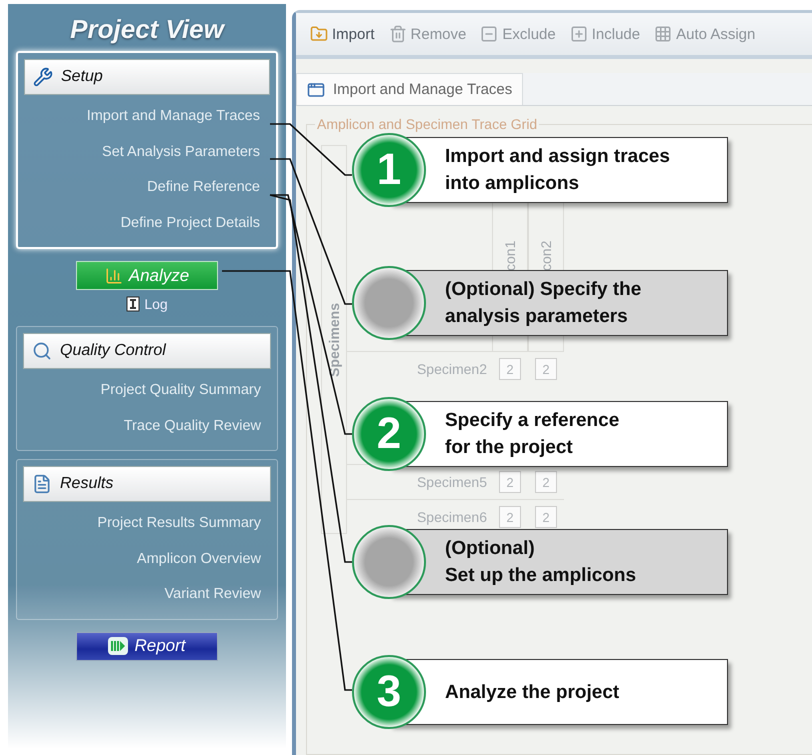 The height and width of the screenshot is (755, 812). I want to click on sidebar-link: Import and Manage Traces, so click(178, 116).